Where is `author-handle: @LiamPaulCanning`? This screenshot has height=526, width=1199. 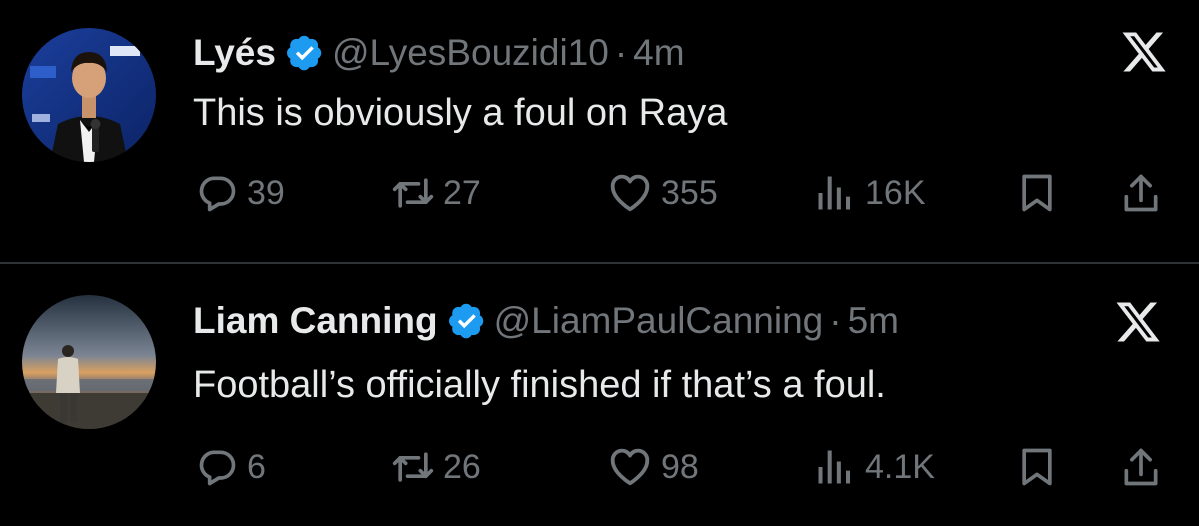 author-handle: @LiamPaulCanning is located at coordinates (659, 321).